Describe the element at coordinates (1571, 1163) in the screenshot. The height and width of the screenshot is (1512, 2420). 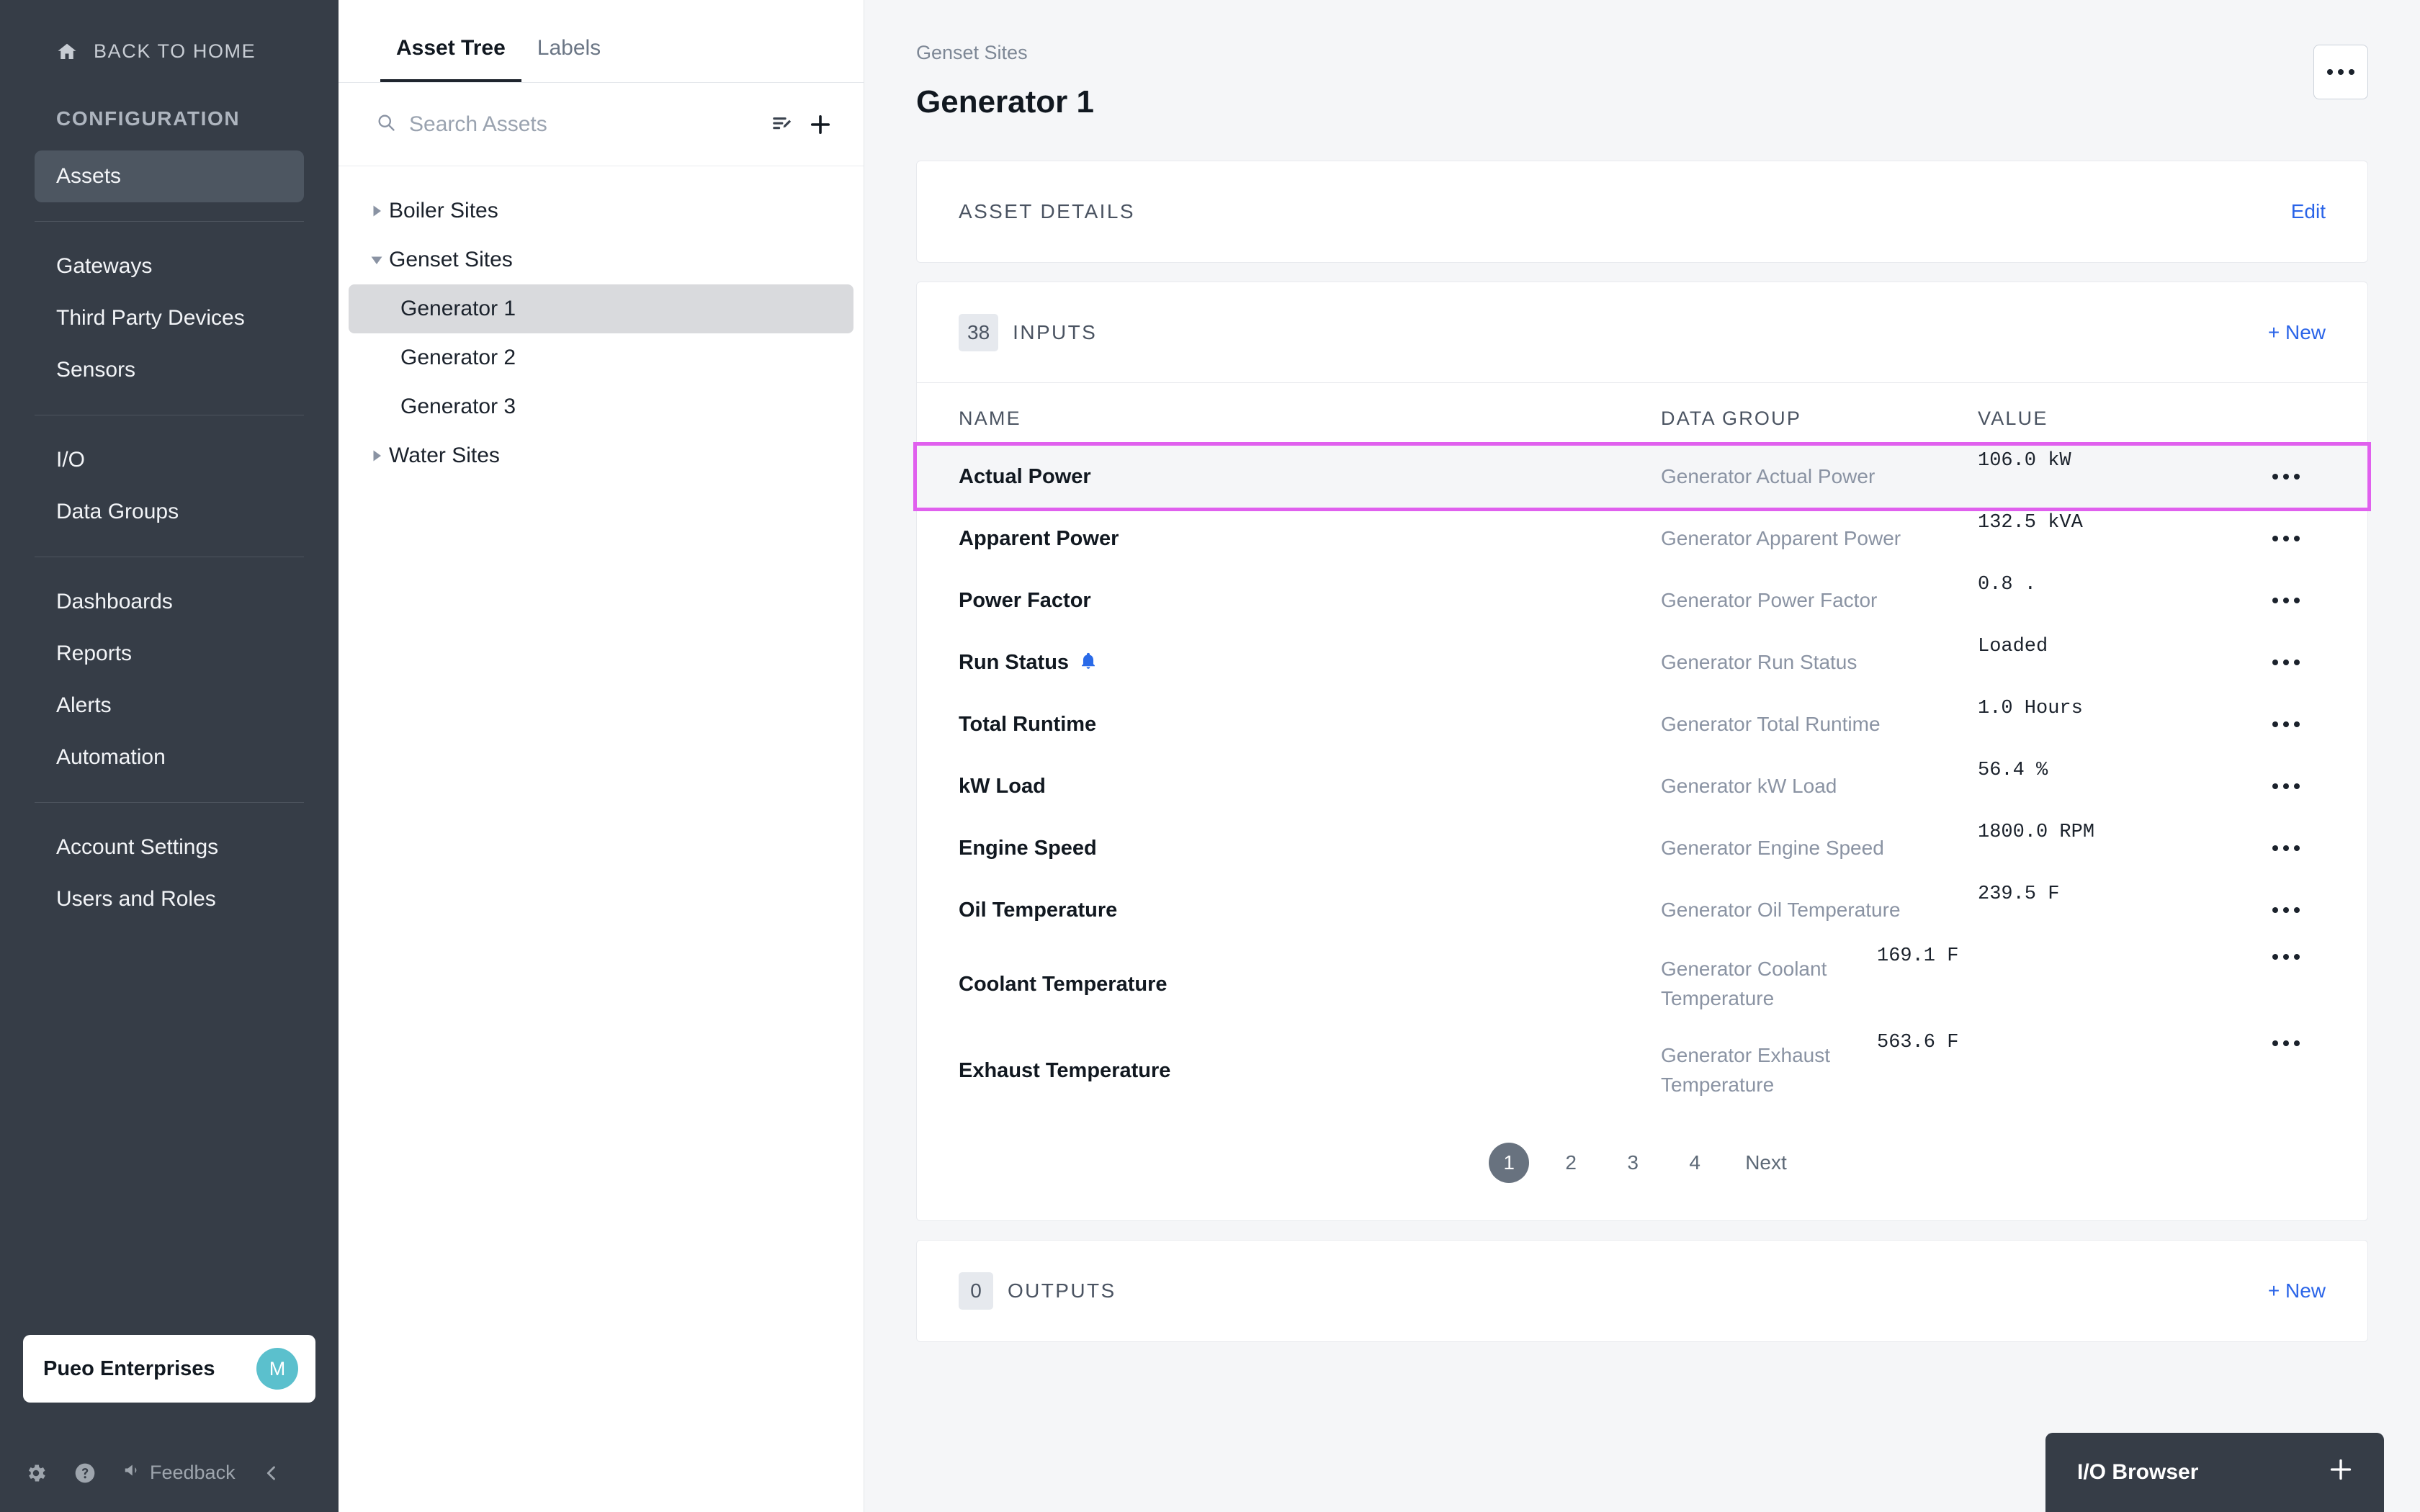
I see `pagination-page-2: 2` at that location.